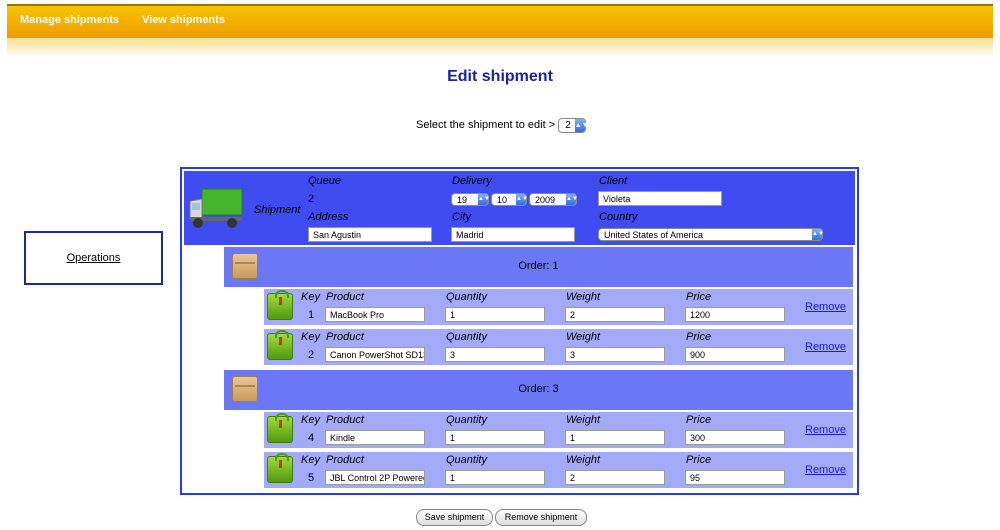  I want to click on shipment-selector-row: Select the shipment to edit > 2 ▲▼, so click(502, 125).